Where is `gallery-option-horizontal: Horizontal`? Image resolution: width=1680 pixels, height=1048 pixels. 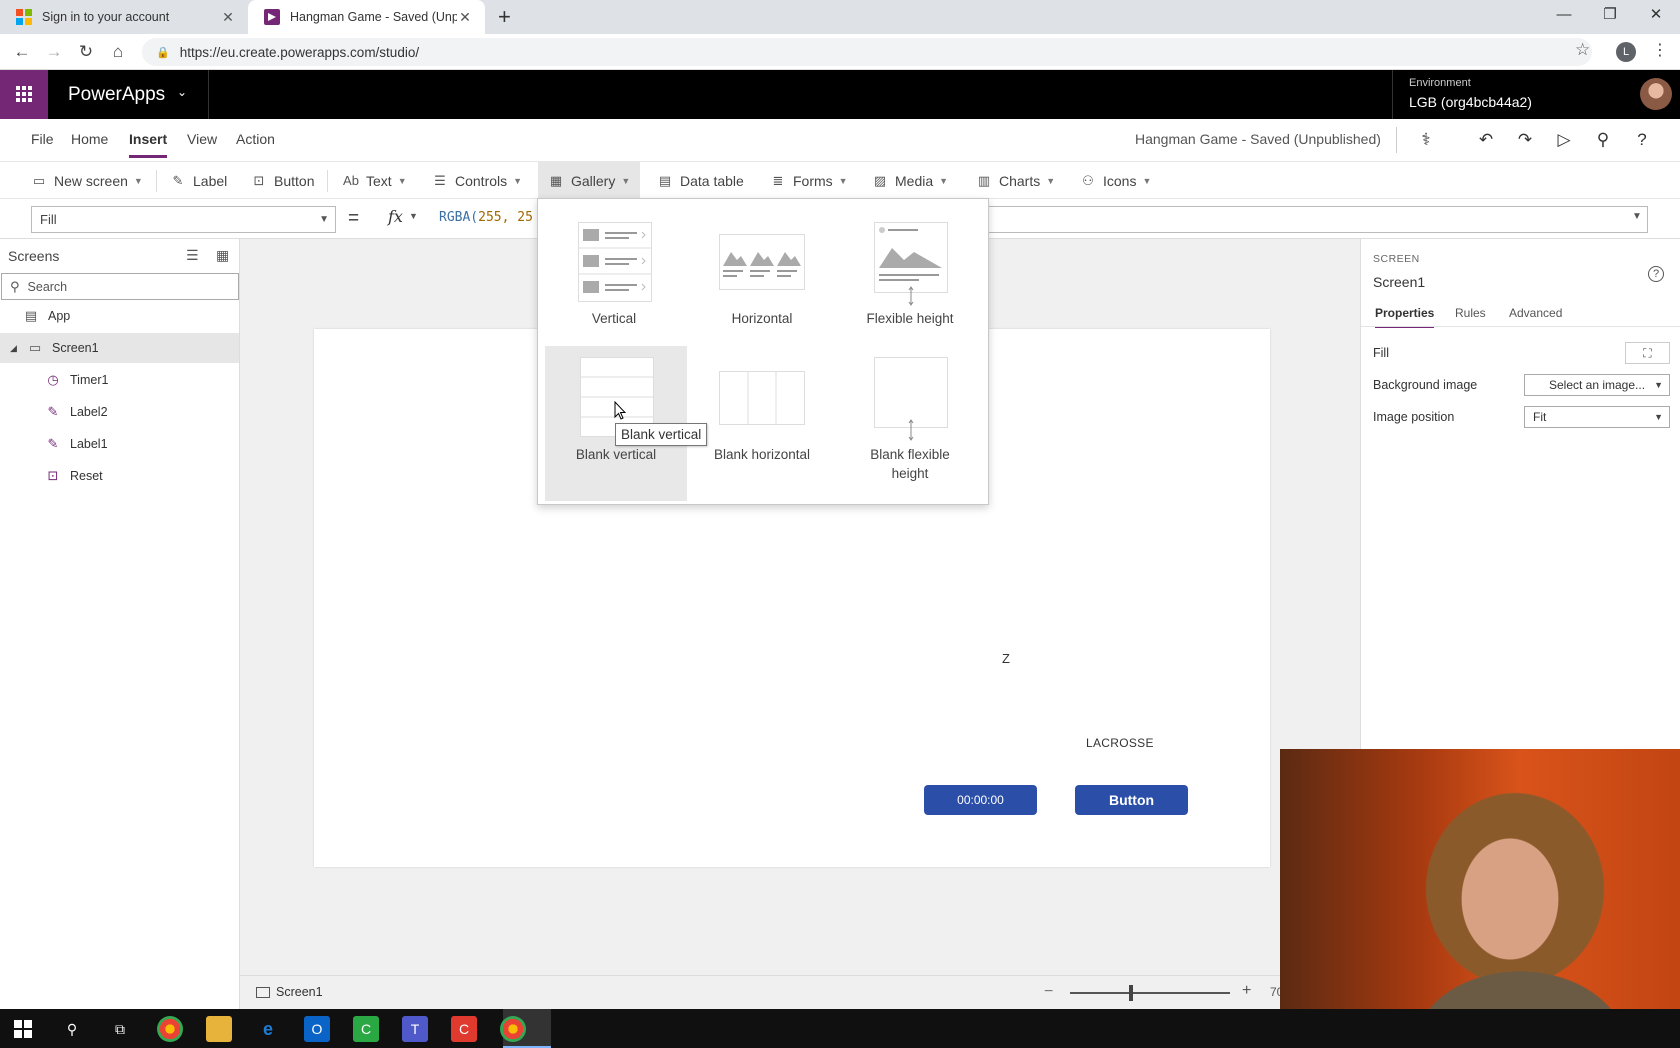
gallery-option-horizontal: Horizontal is located at coordinates (762, 271).